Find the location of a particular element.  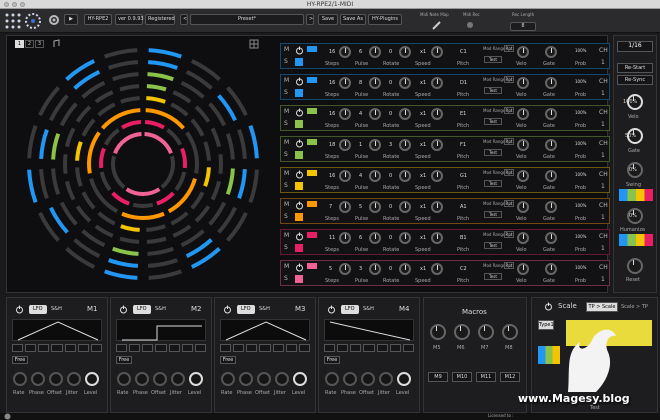

macro-button-m9: M9 is located at coordinates (438, 377).